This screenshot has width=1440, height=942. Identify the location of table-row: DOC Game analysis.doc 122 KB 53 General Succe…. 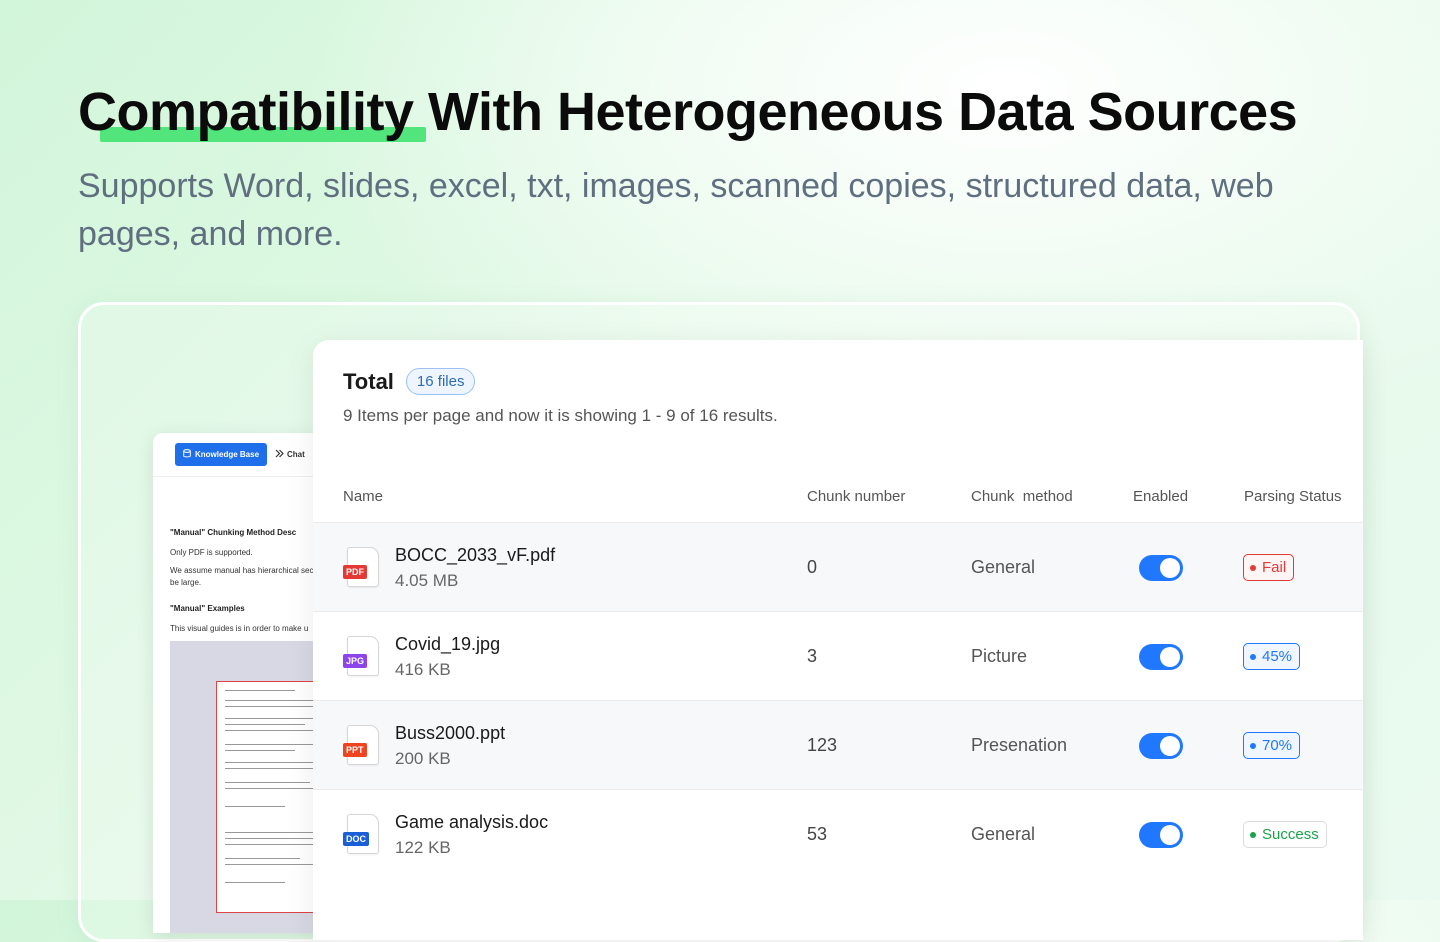
(838, 834).